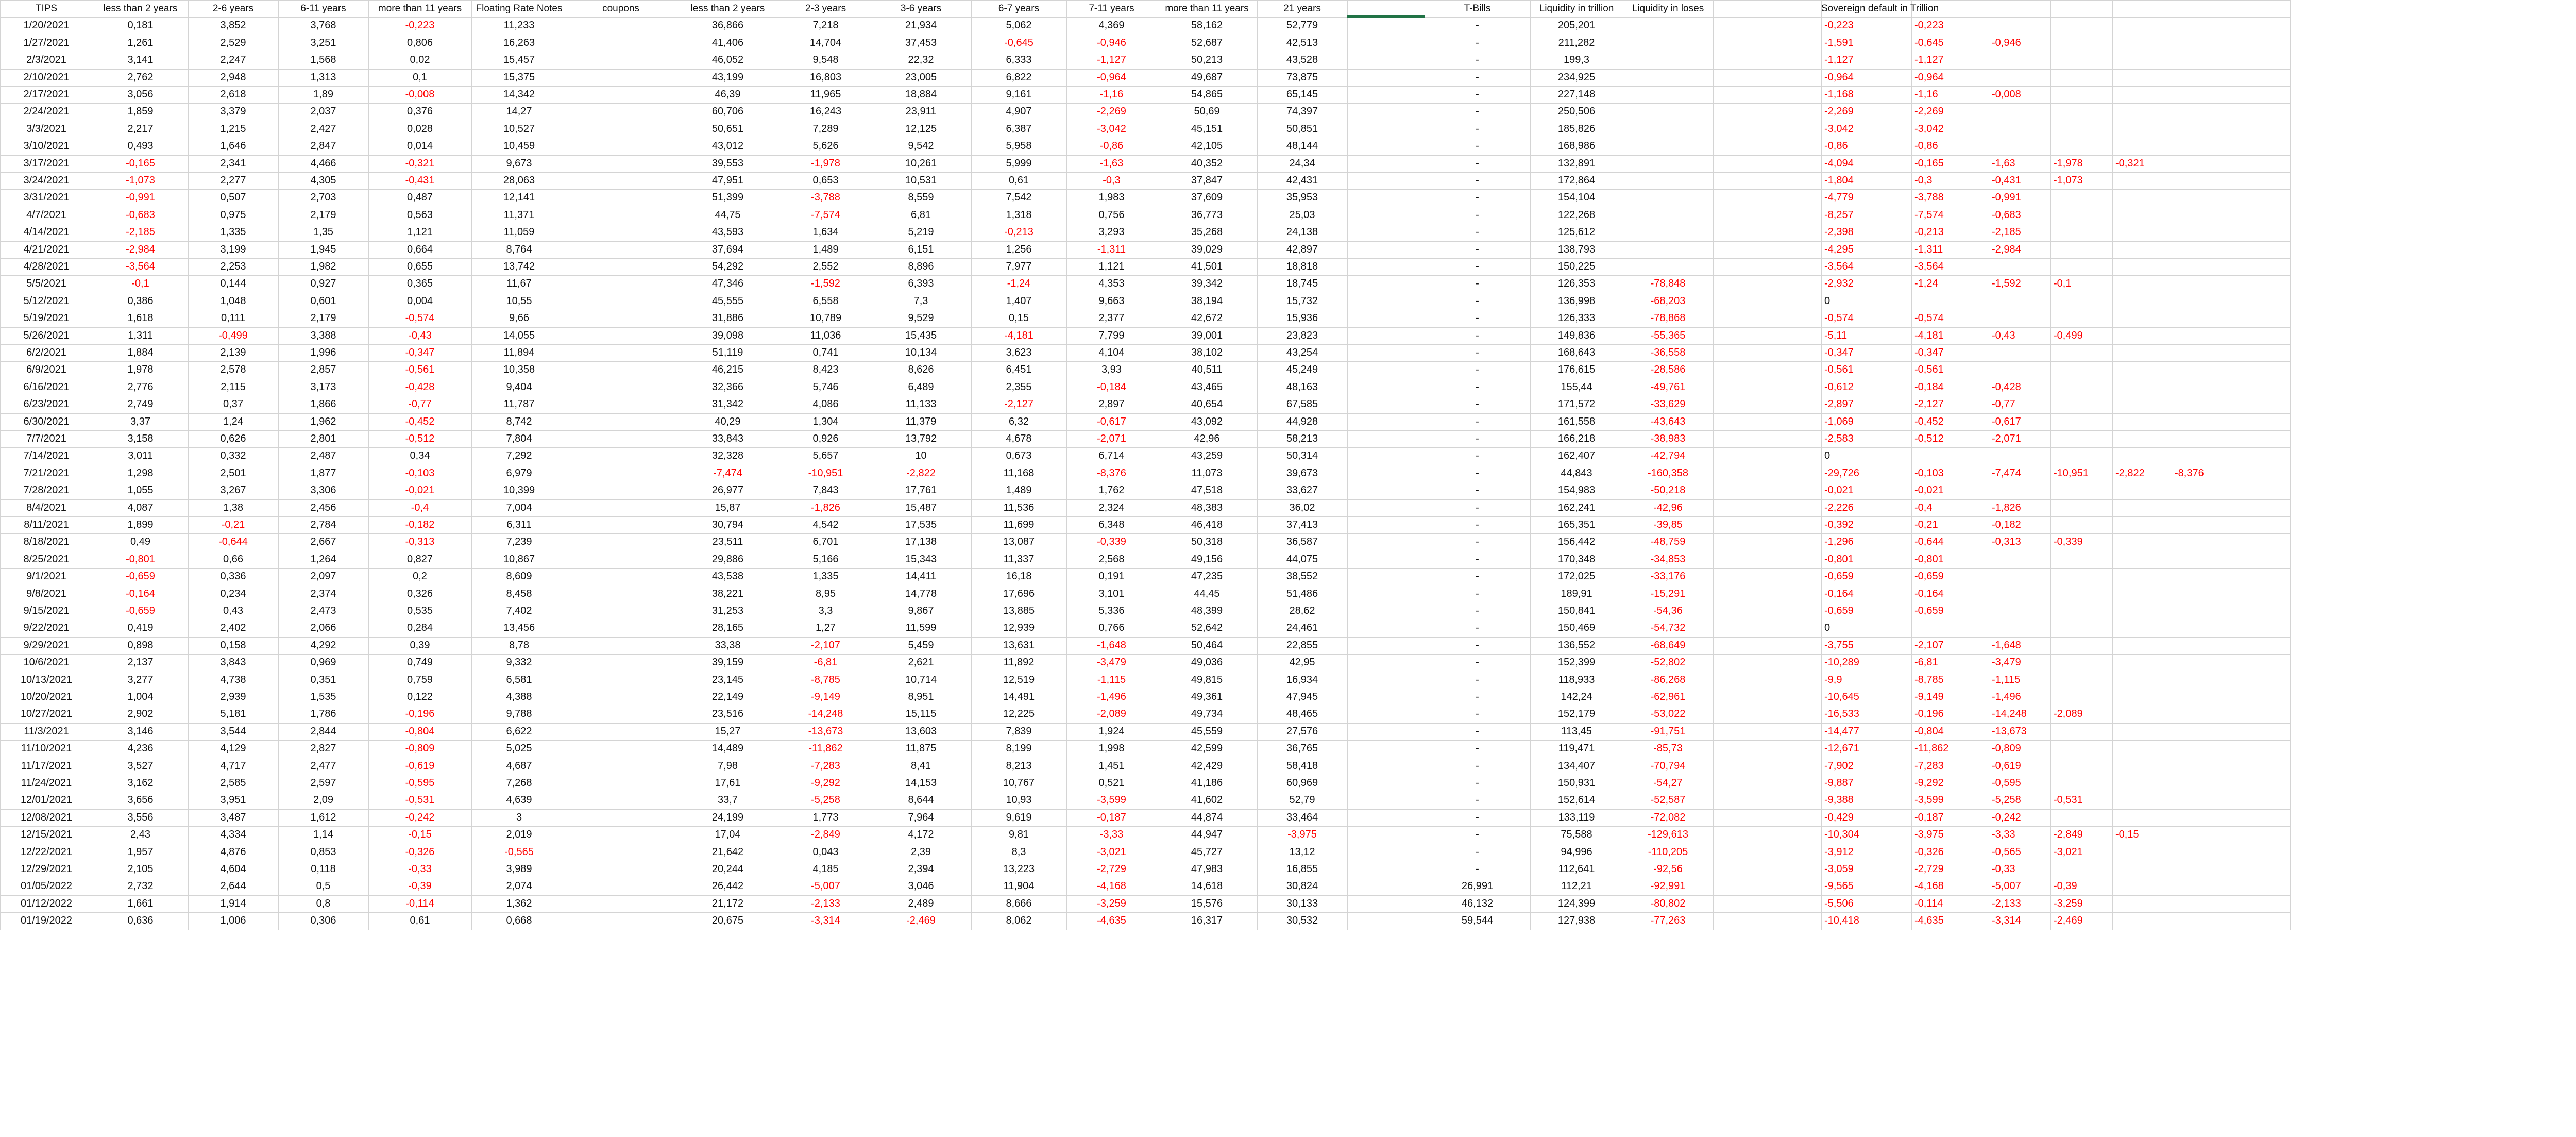  What do you see at coordinates (826, 594) in the screenshot?
I see `data-cell: 8,95` at bounding box center [826, 594].